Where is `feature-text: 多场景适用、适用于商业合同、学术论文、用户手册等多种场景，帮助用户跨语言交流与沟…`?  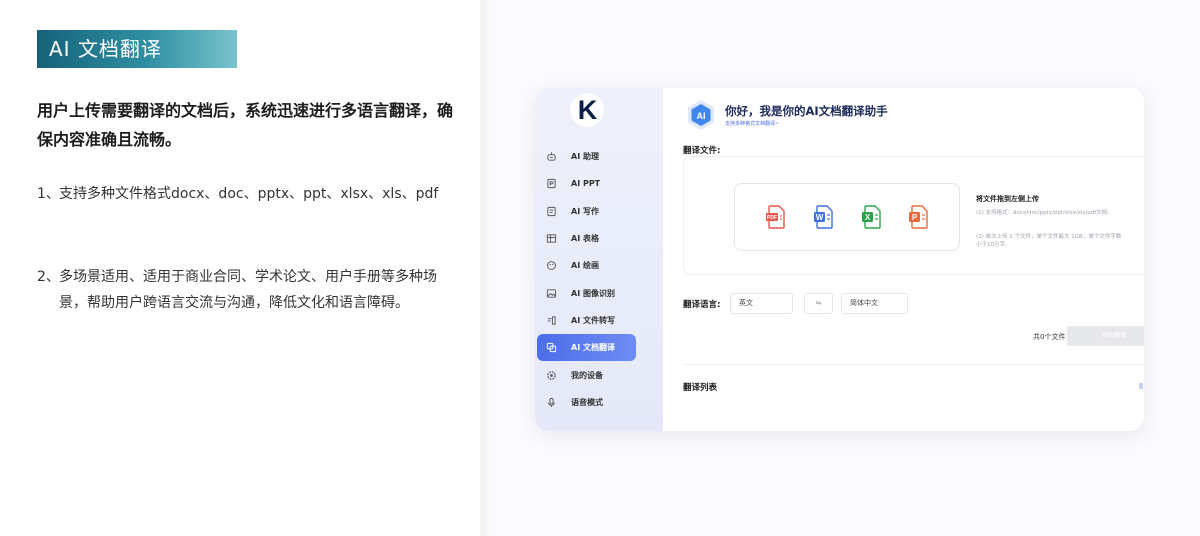
feature-text: 多场景适用、适用于商业合同、学术论文、用户手册等多种场景，帮助用户跨语言交流与沟… is located at coordinates (248, 290).